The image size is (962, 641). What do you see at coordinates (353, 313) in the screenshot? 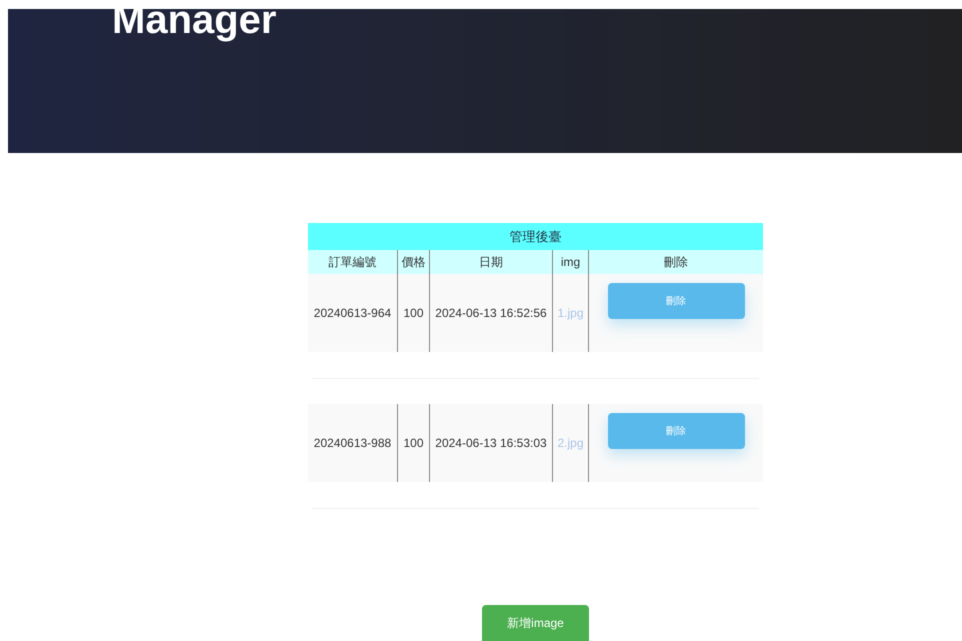
I see `table-cell-text: 20240613-964` at bounding box center [353, 313].